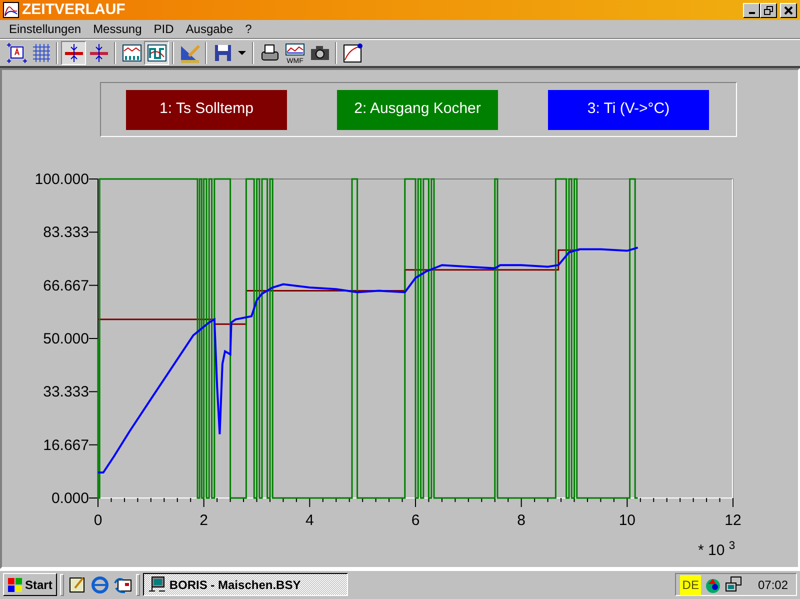  I want to click on clock: 07:02, so click(773, 585).